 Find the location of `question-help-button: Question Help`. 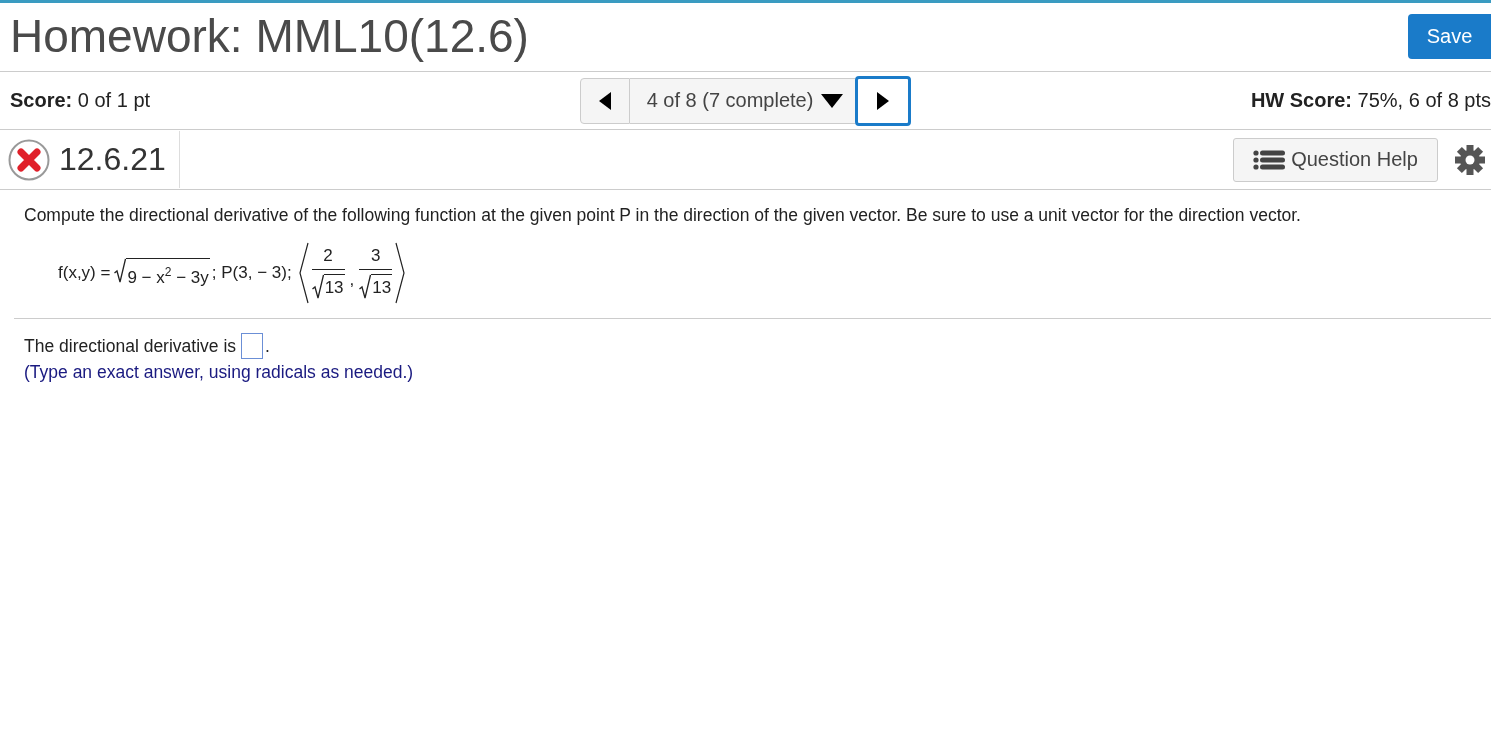

question-help-button: Question Help is located at coordinates (1335, 159).